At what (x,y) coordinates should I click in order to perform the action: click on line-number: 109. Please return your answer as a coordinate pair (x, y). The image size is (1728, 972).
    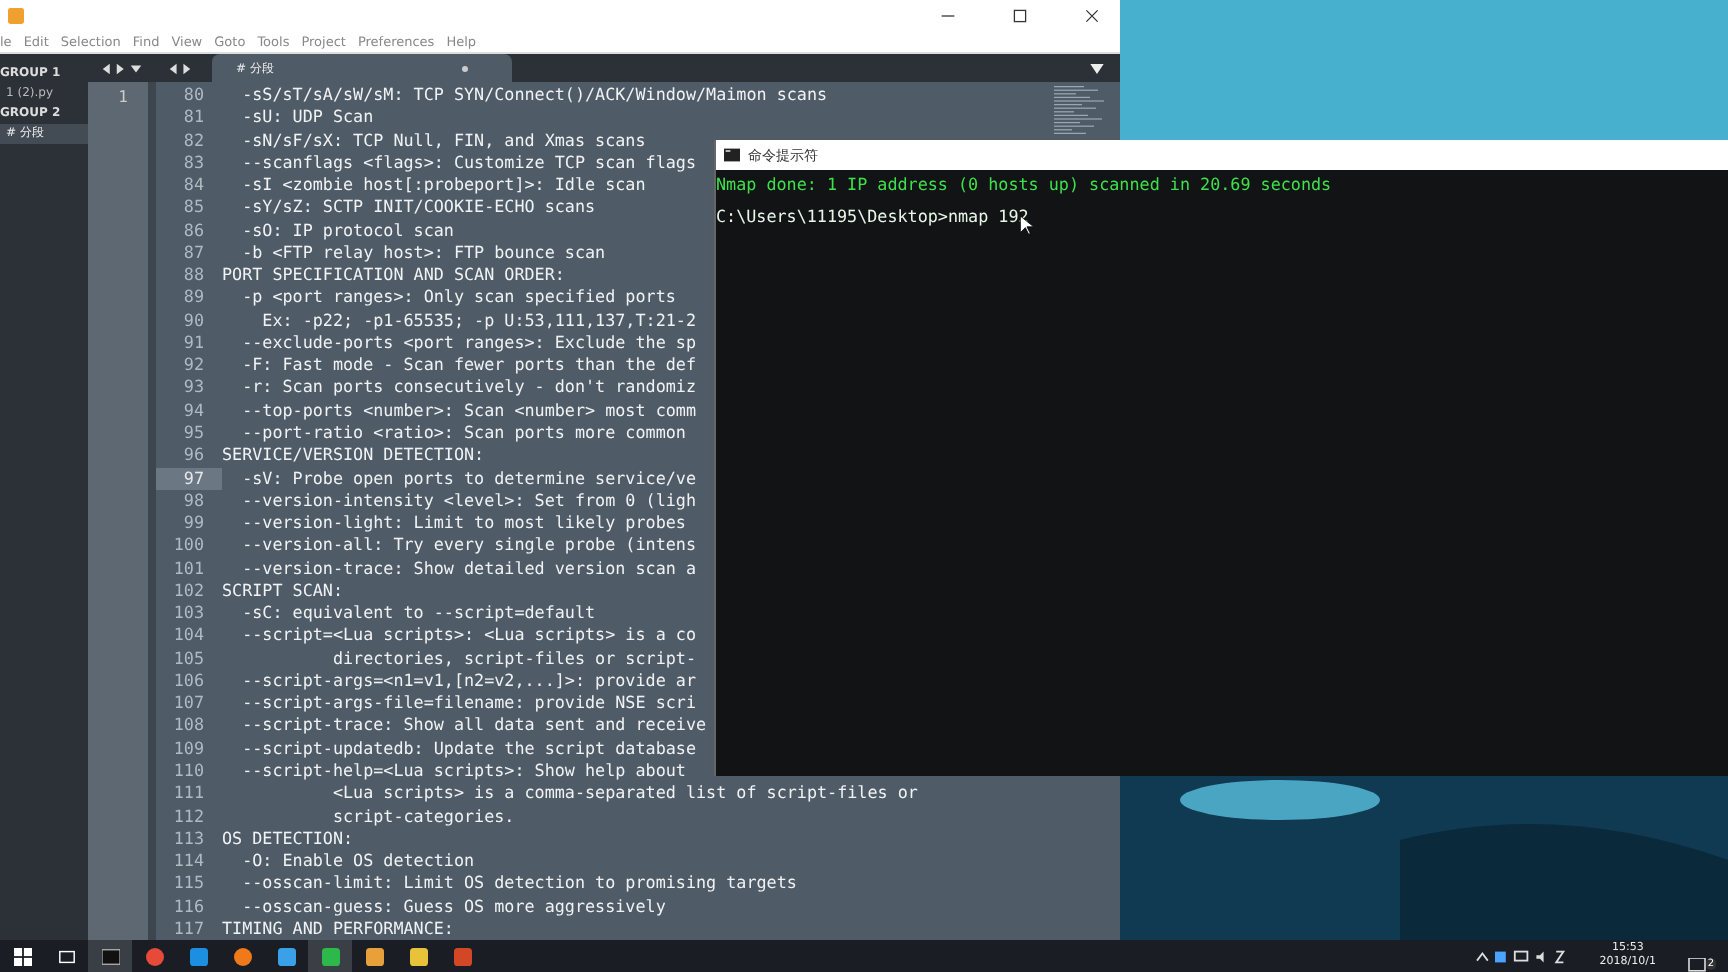
    Looking at the image, I should click on (188, 748).